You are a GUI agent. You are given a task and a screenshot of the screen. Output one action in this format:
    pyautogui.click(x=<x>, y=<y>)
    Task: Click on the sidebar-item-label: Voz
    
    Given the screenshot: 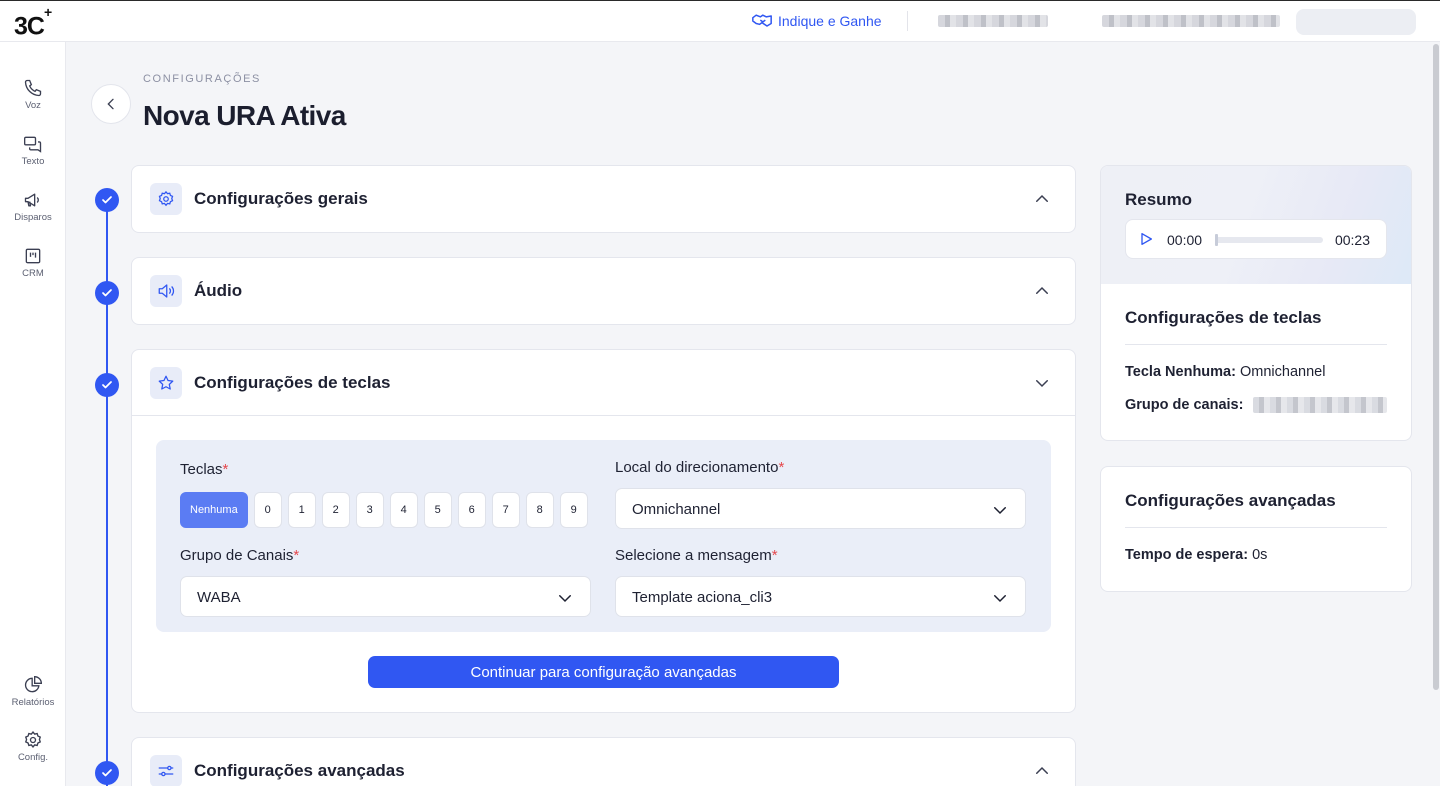 What is the action you would take?
    pyautogui.click(x=33, y=105)
    